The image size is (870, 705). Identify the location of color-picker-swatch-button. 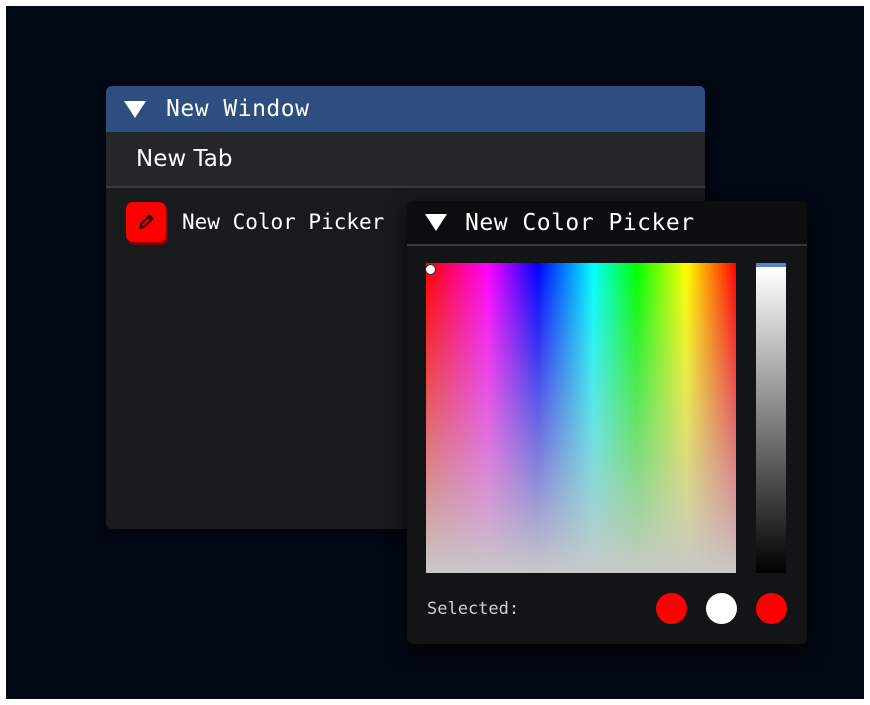
(146, 222).